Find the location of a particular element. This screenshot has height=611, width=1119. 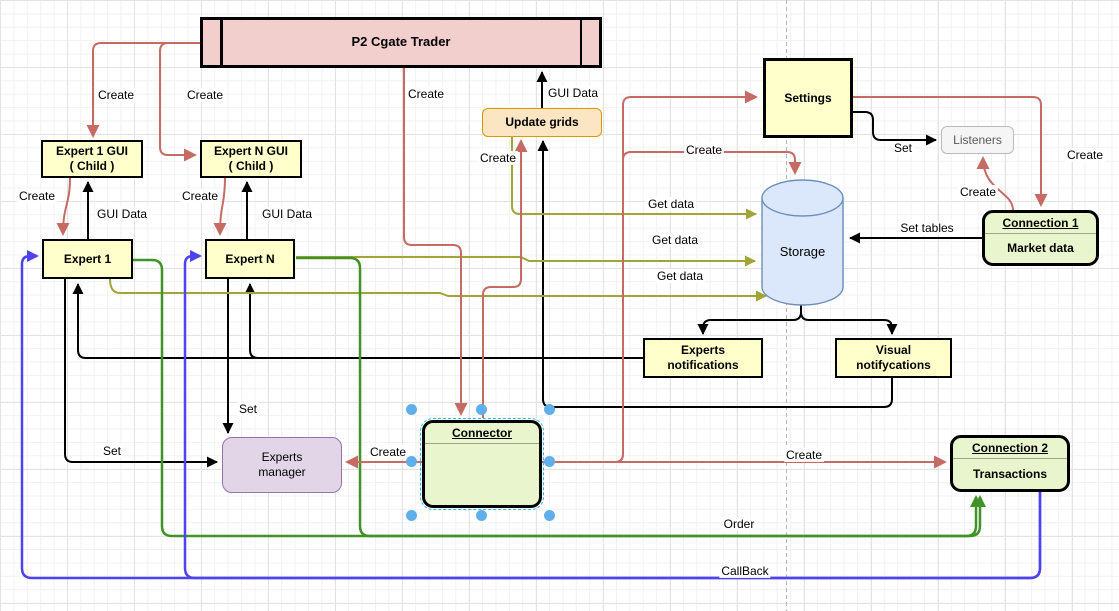

node-label: Expert N is located at coordinates (250, 258).